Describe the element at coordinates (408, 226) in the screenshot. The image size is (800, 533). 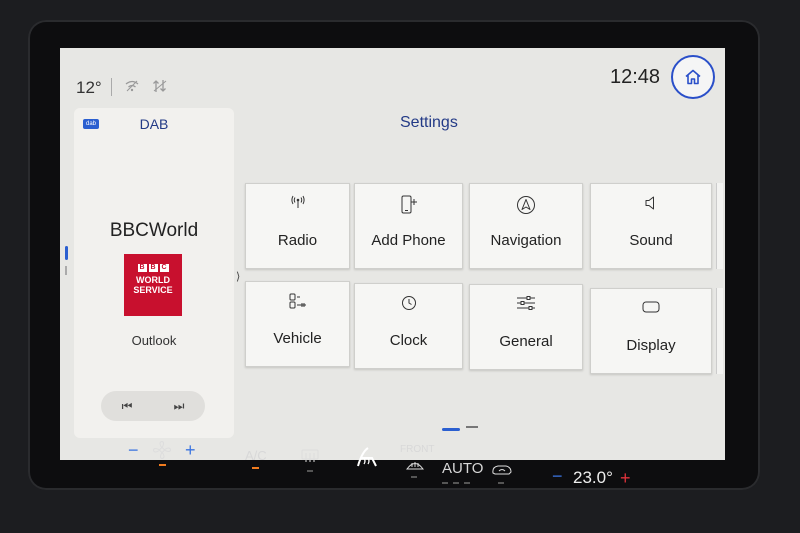
I see `tile-add-phone: Add Phone` at that location.